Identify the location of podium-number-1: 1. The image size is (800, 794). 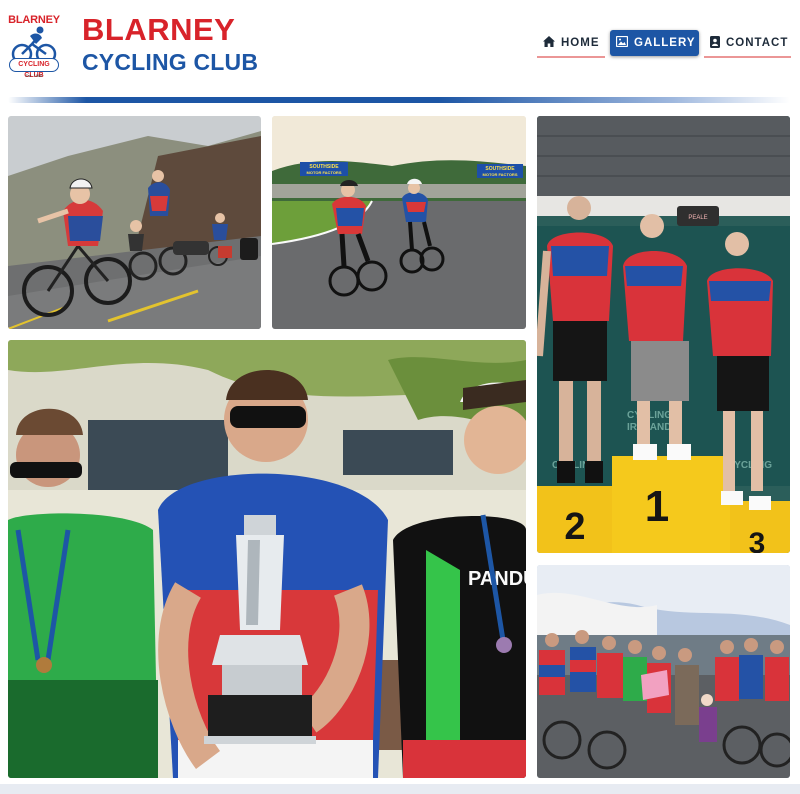
(657, 506).